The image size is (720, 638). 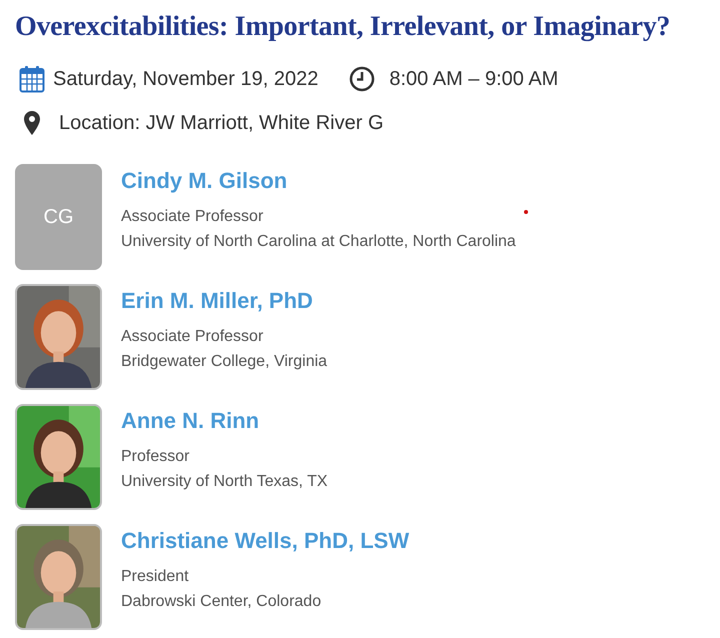 What do you see at coordinates (58, 217) in the screenshot?
I see `initials-avatar: CG` at bounding box center [58, 217].